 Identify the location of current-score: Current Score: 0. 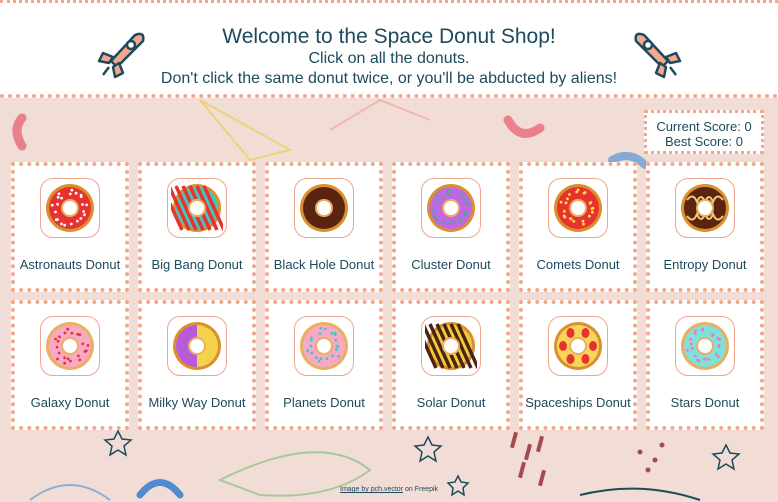
(704, 126).